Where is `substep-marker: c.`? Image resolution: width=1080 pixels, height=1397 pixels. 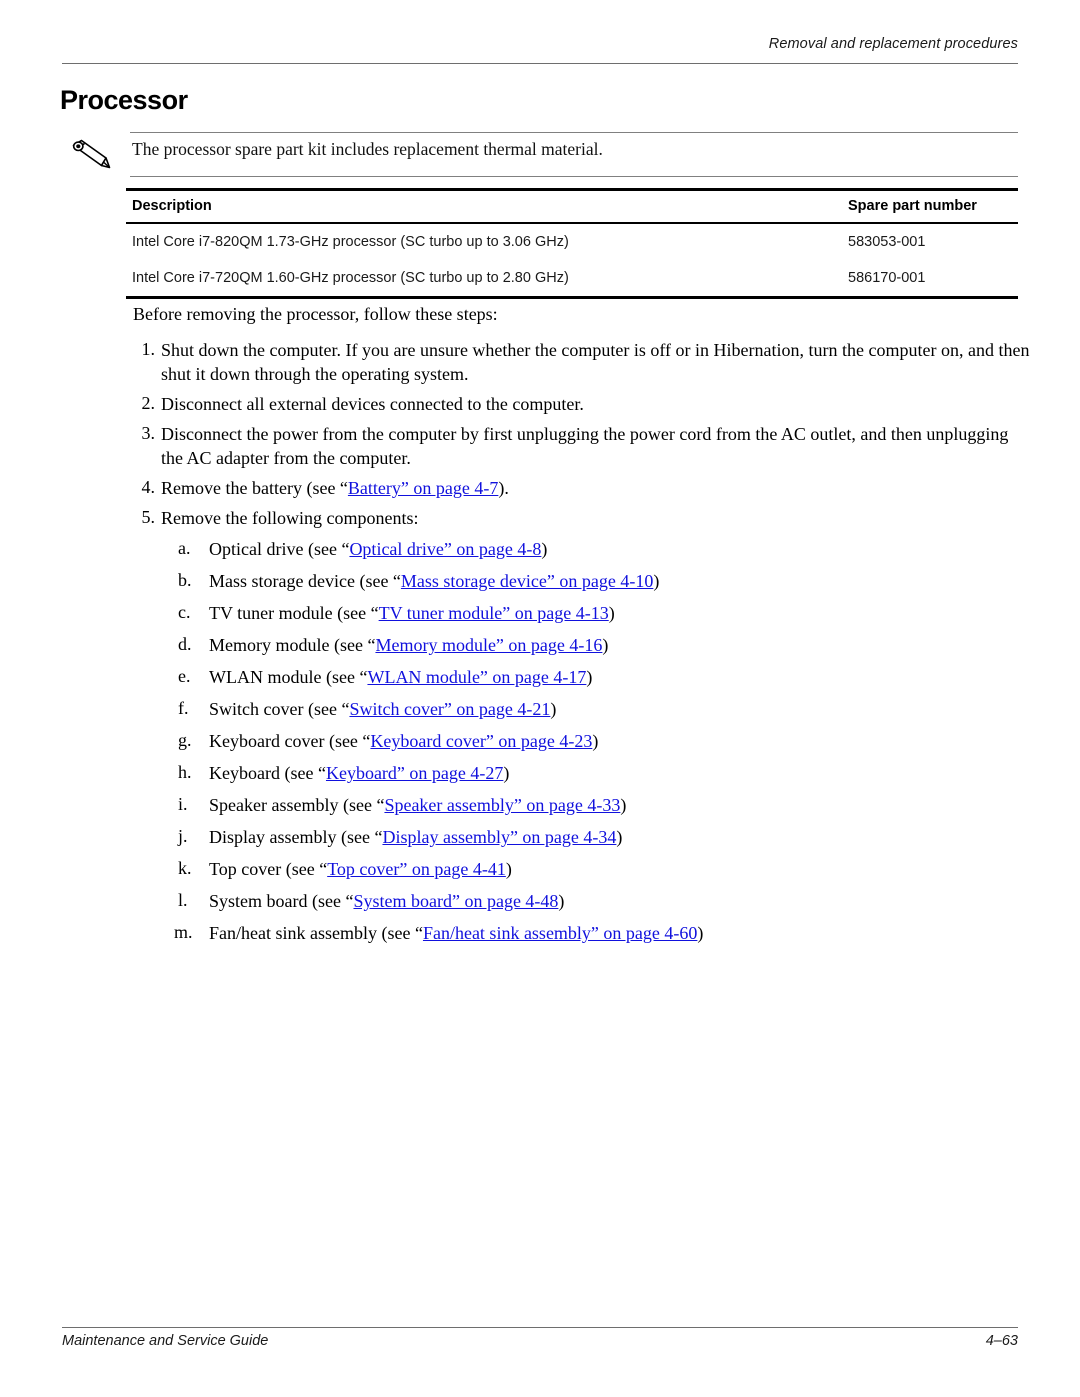
substep-marker: c. is located at coordinates (184, 612).